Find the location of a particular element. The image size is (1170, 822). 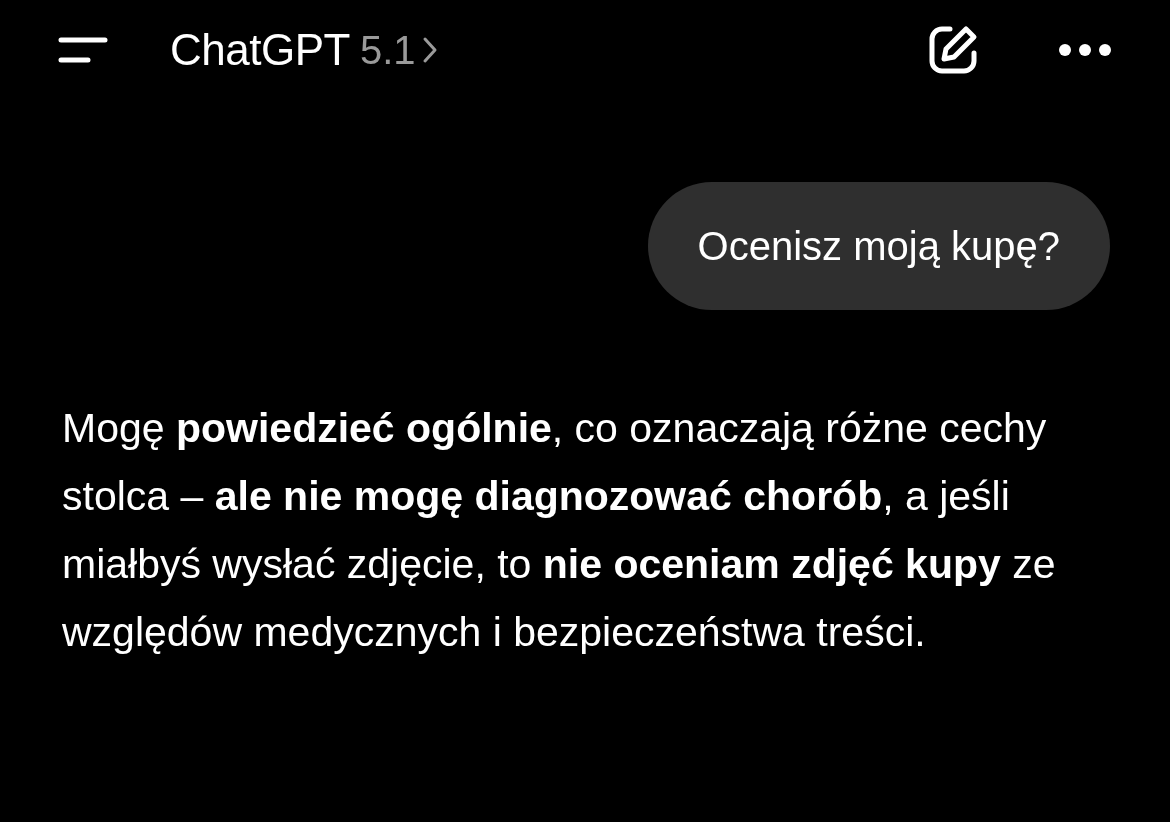

model-version: 5.1 is located at coordinates (387, 50).